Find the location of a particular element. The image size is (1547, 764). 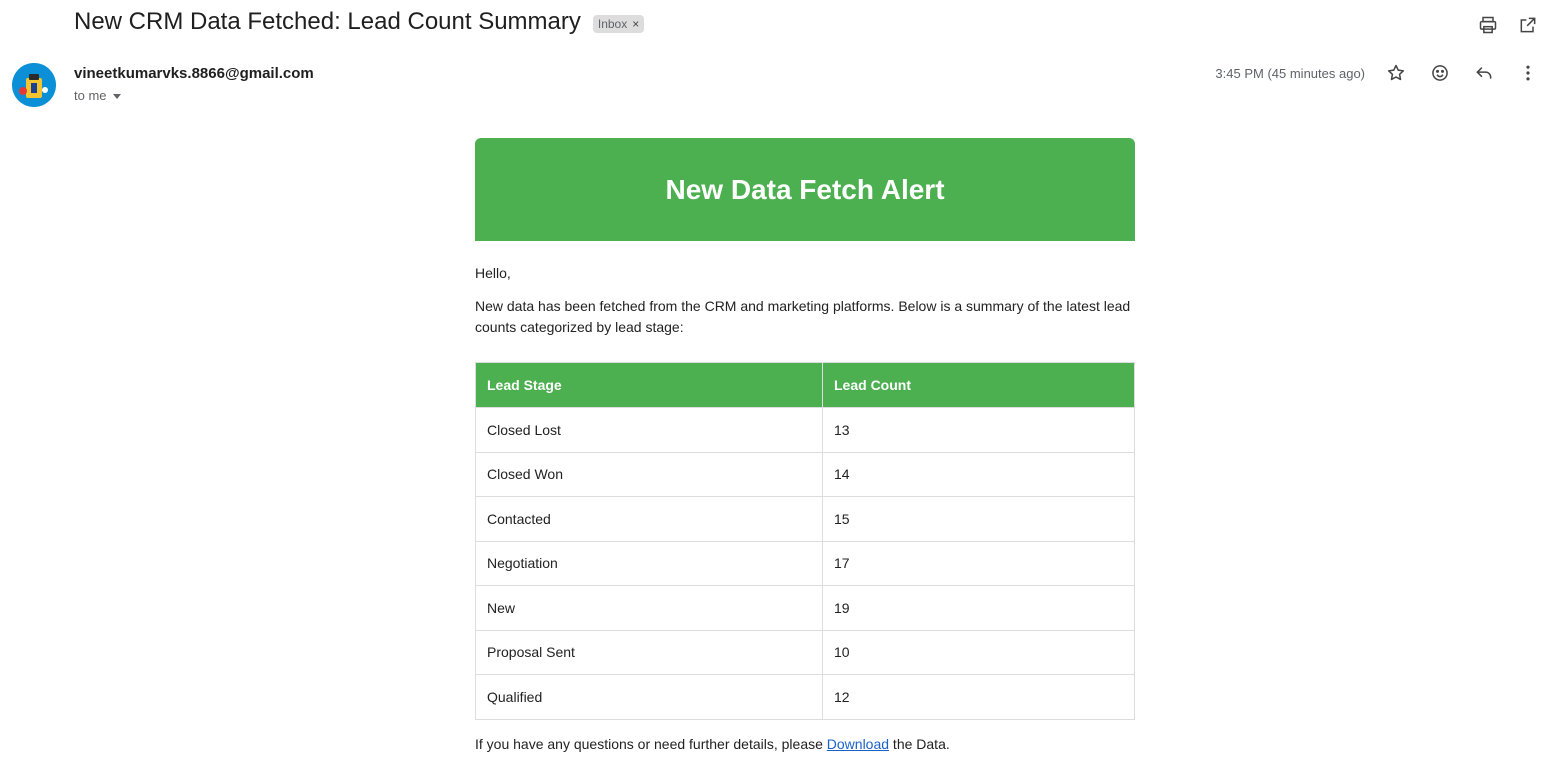

table-header-row: Lead Stage Lead Count is located at coordinates (805, 385).